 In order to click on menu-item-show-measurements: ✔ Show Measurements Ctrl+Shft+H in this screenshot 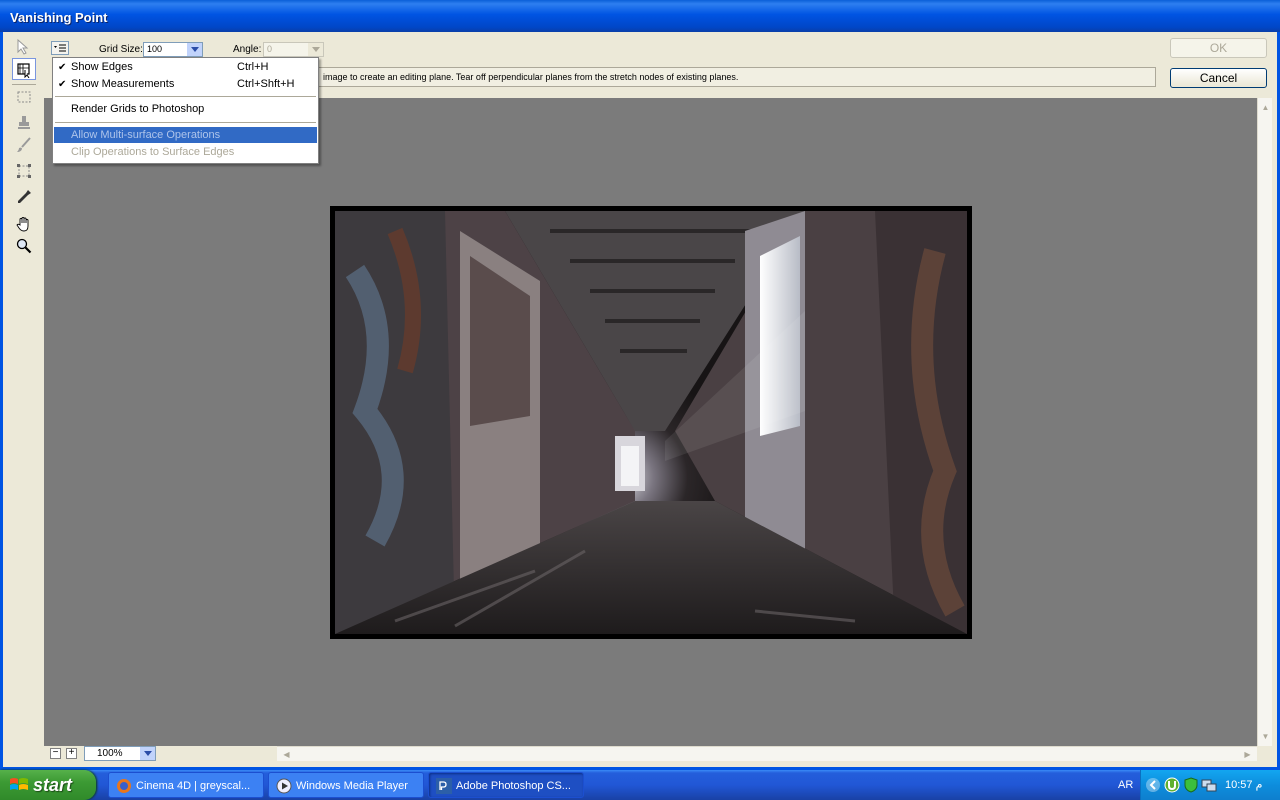, I will do `click(185, 84)`.